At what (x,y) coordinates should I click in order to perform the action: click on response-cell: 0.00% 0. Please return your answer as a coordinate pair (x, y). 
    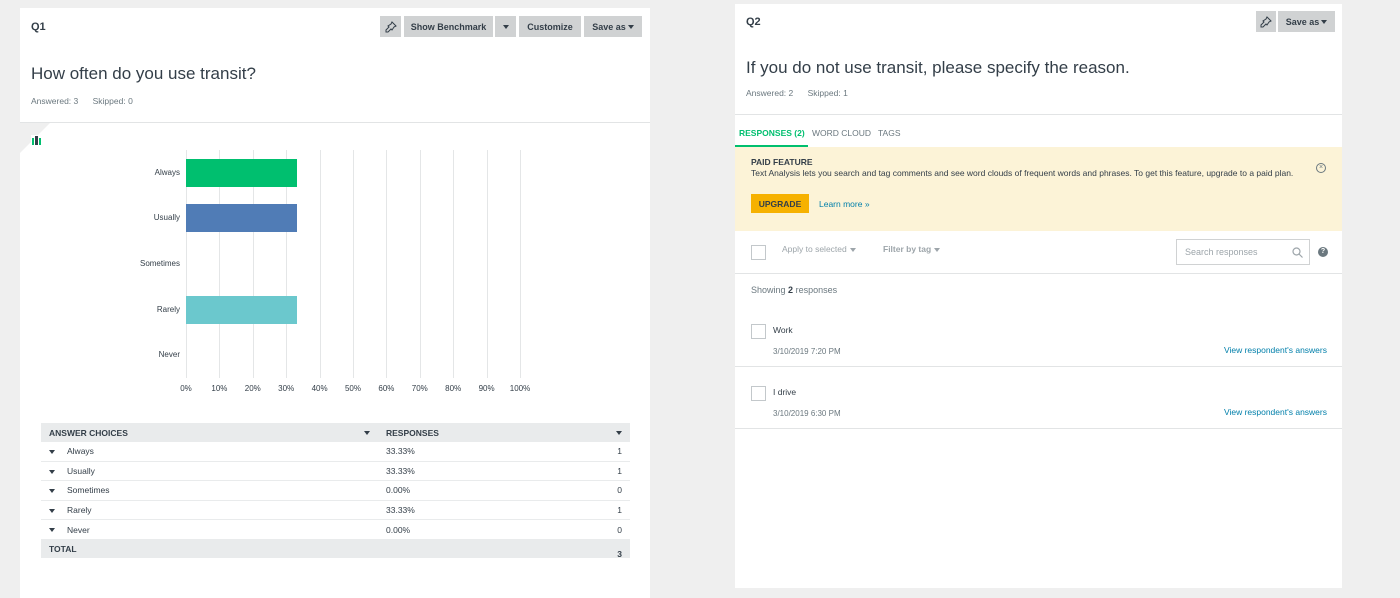
    Looking at the image, I should click on (504, 530).